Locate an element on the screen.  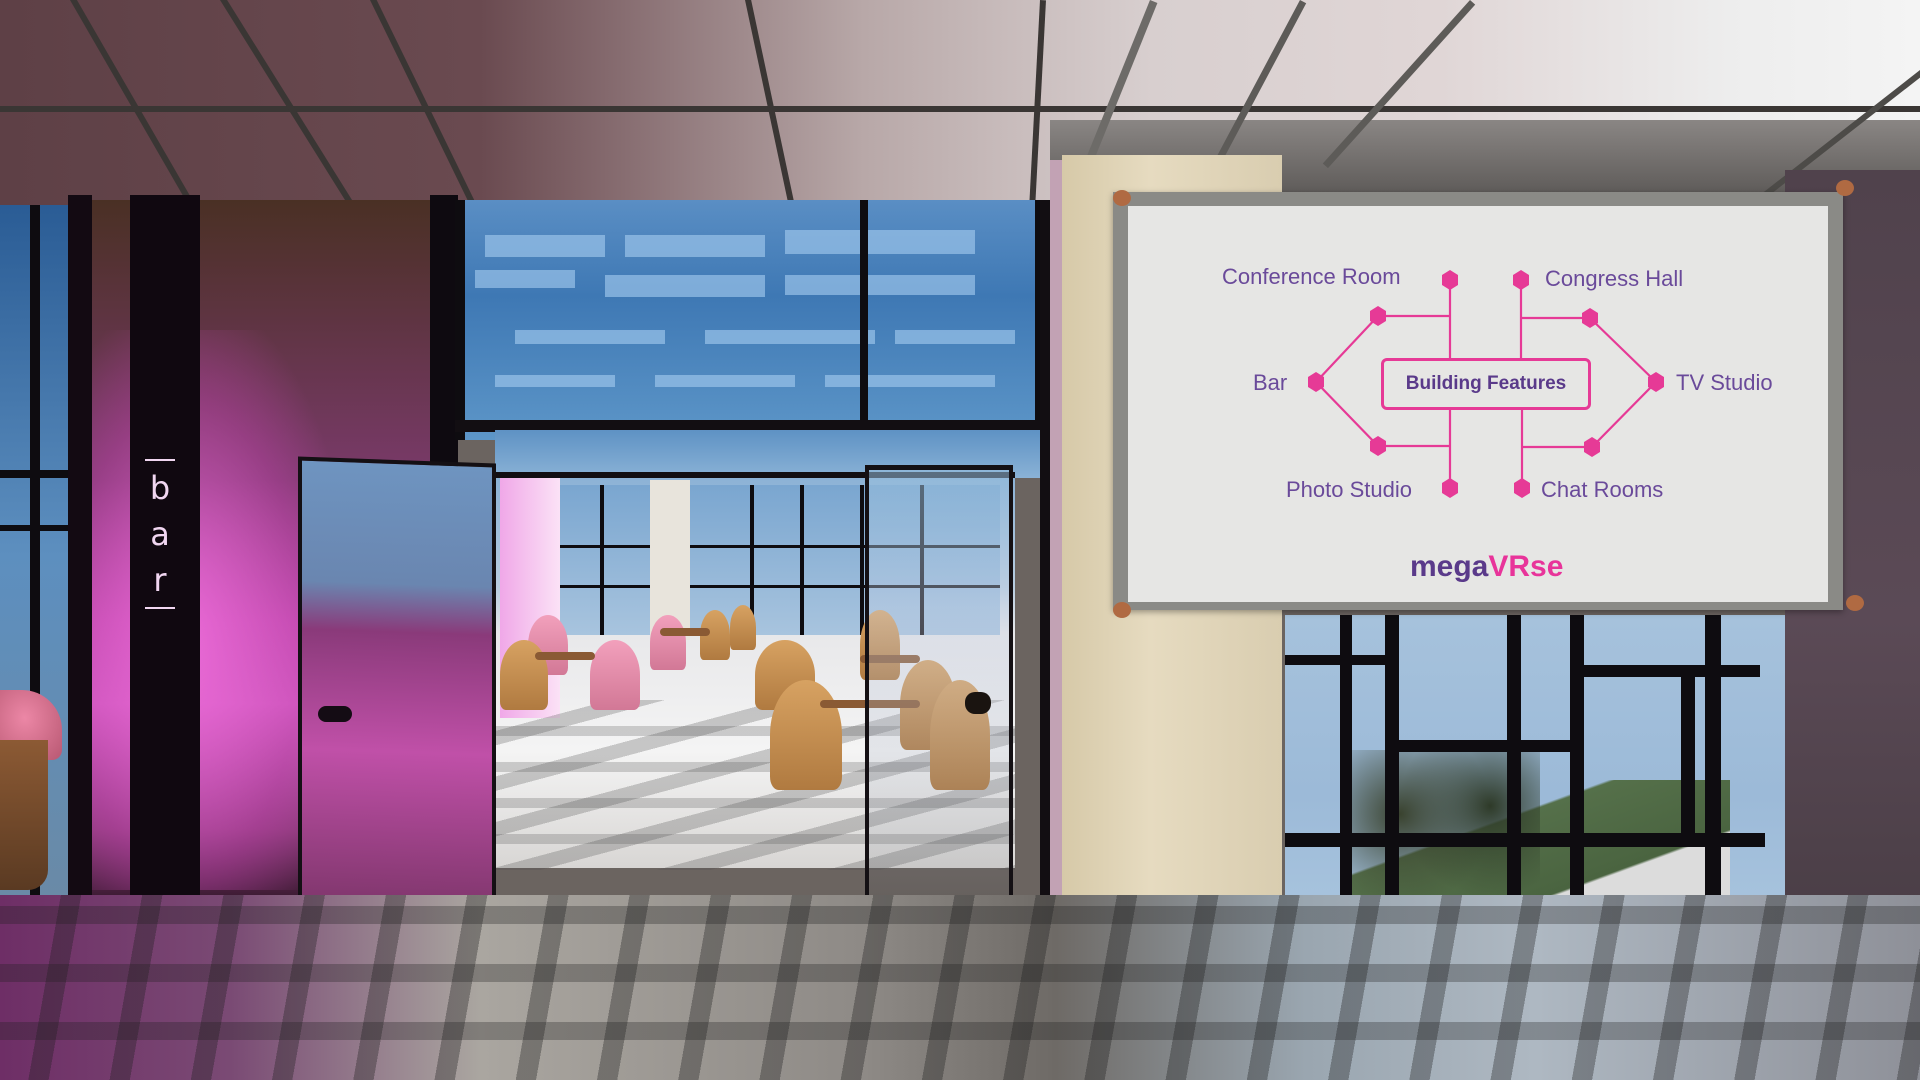
feature-label-congress-hall: Congress Hall is located at coordinates (1614, 278).